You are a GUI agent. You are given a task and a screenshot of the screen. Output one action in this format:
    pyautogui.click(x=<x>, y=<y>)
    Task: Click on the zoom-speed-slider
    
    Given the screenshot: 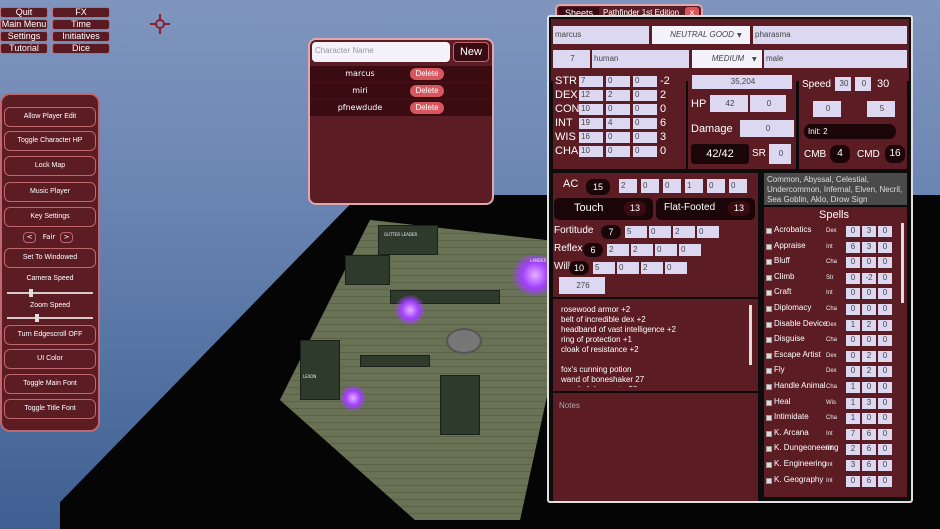 What is the action you would take?
    pyautogui.click(x=50, y=318)
    